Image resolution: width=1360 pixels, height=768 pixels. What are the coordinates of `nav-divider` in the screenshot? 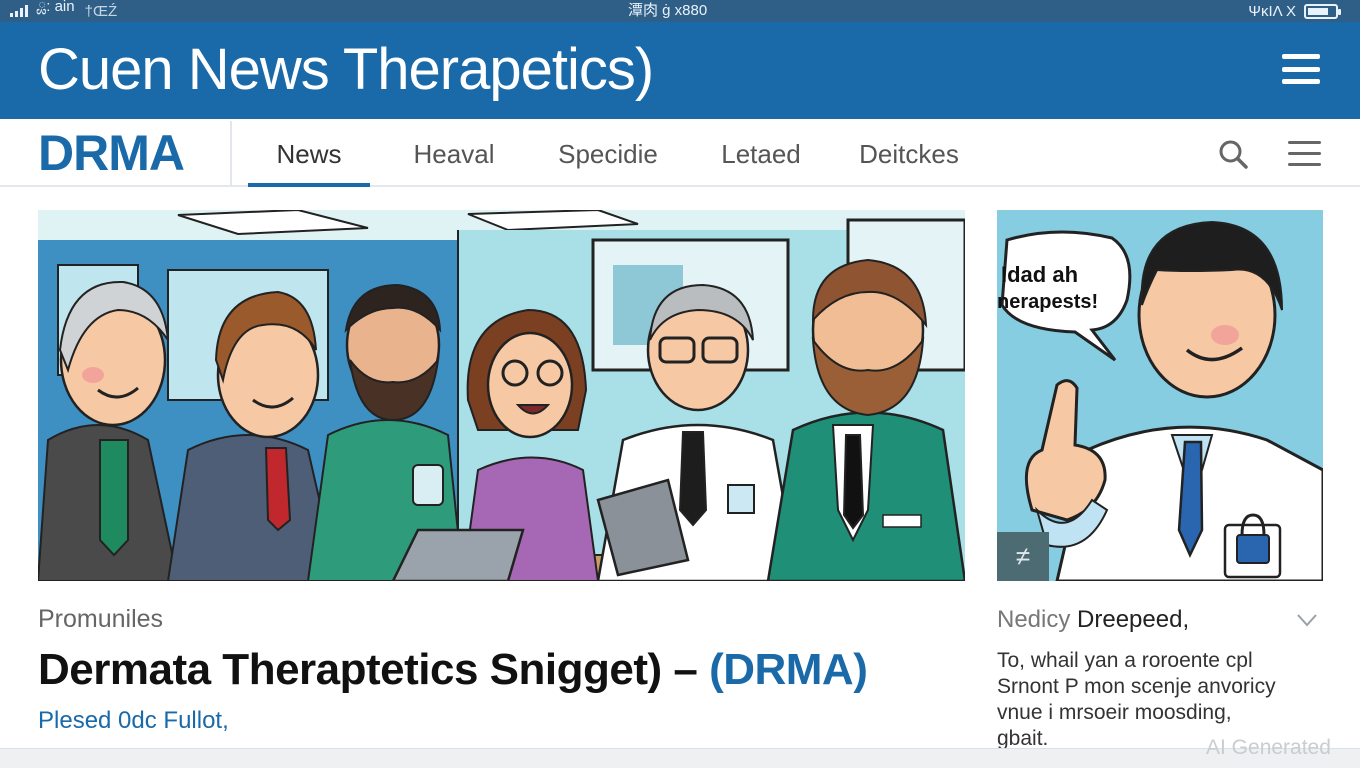 It's located at (231, 153).